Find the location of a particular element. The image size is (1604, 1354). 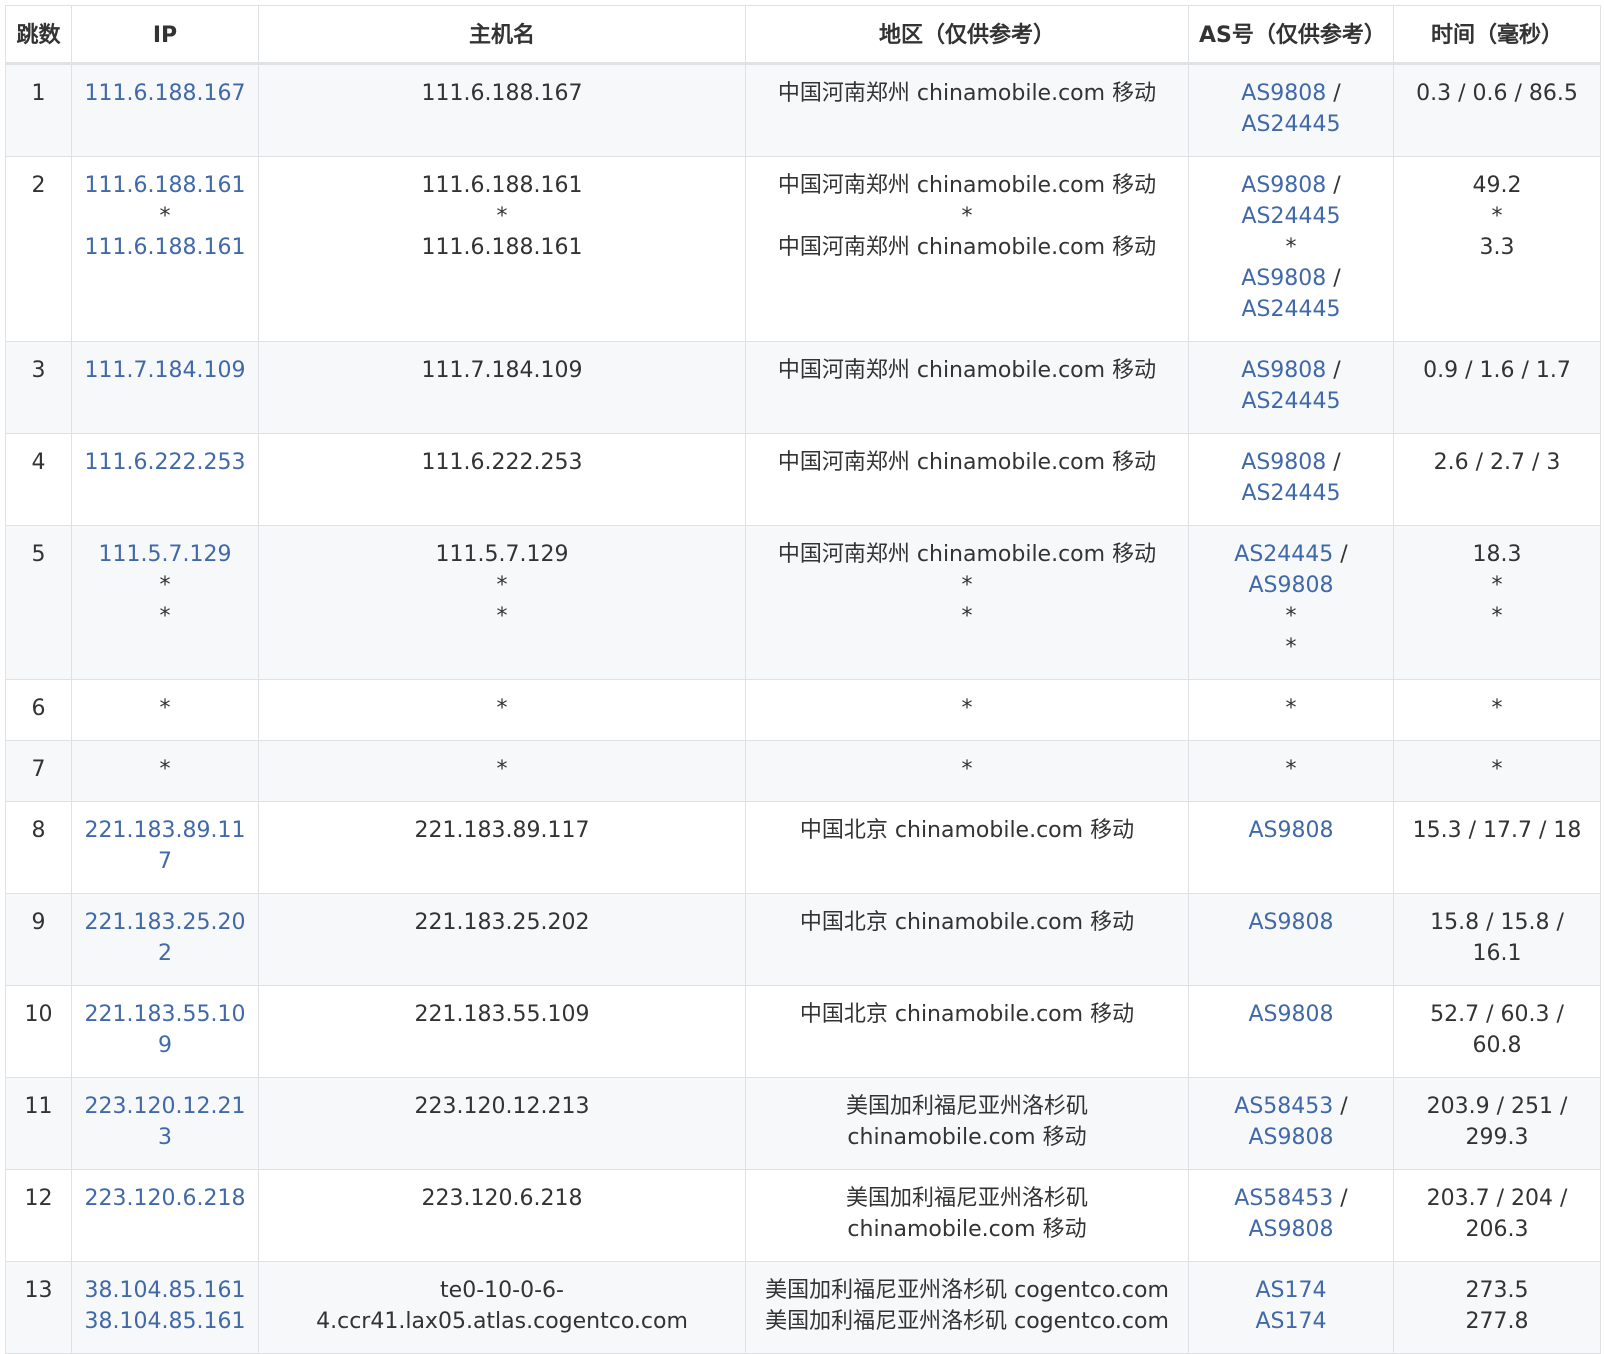

cell-line: 38.104.85.161 is located at coordinates (165, 1290).